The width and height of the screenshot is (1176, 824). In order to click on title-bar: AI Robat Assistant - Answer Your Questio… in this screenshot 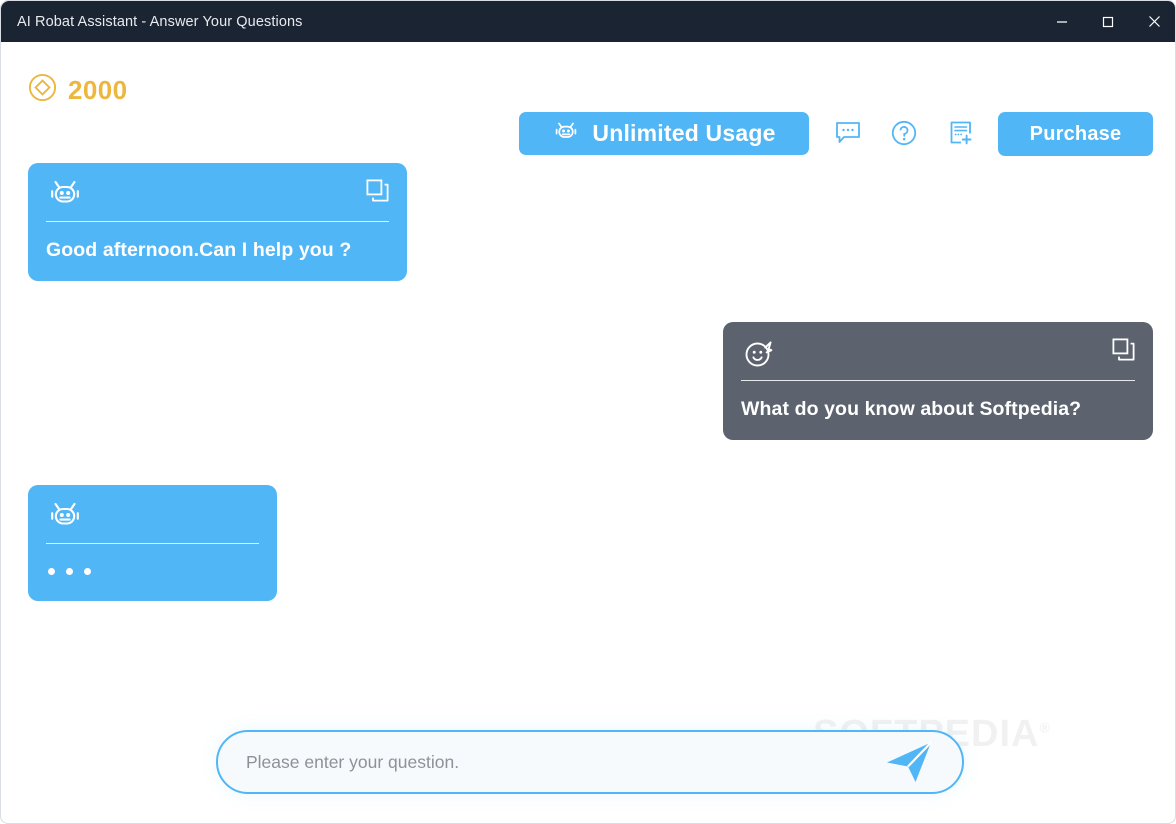, I will do `click(588, 21)`.